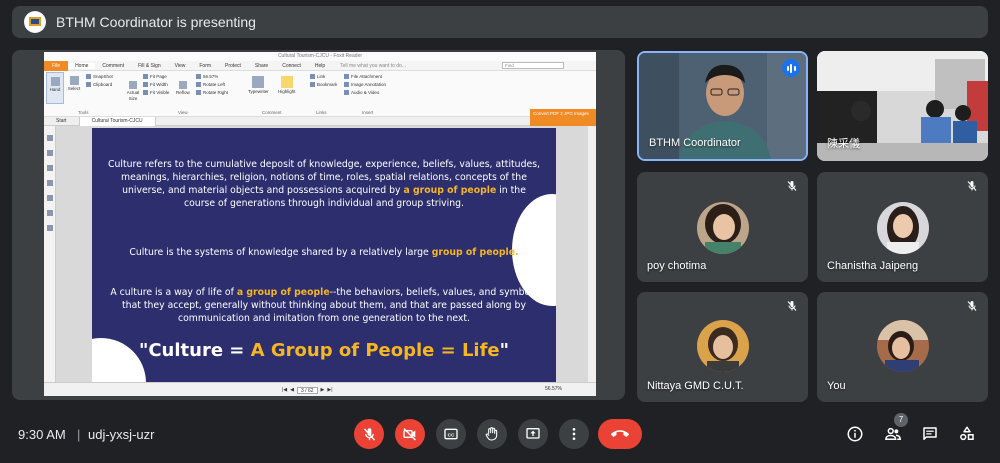 This screenshot has width=1000, height=463. I want to click on speaking-indicator-icon, so click(791, 68).